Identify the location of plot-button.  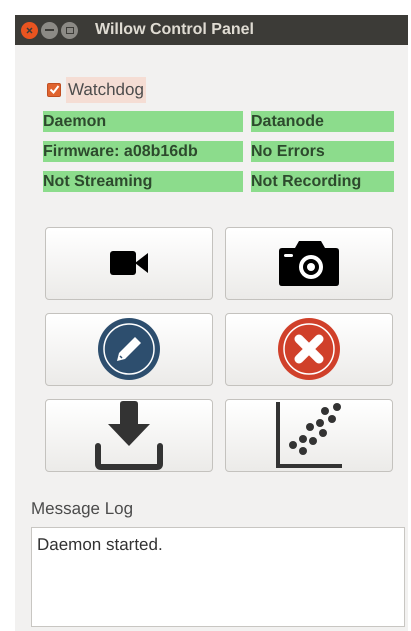
(309, 435).